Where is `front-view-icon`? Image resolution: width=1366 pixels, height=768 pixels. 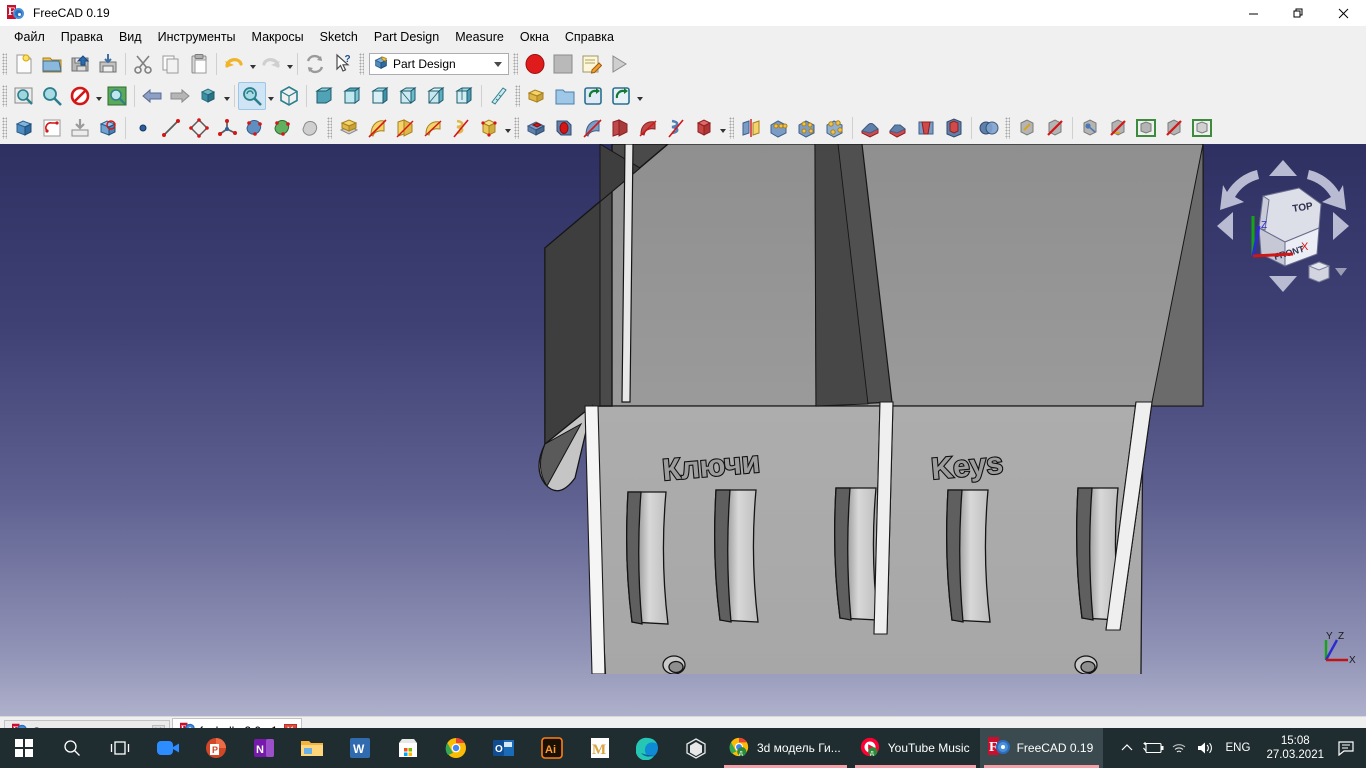
front-view-icon is located at coordinates (324, 96).